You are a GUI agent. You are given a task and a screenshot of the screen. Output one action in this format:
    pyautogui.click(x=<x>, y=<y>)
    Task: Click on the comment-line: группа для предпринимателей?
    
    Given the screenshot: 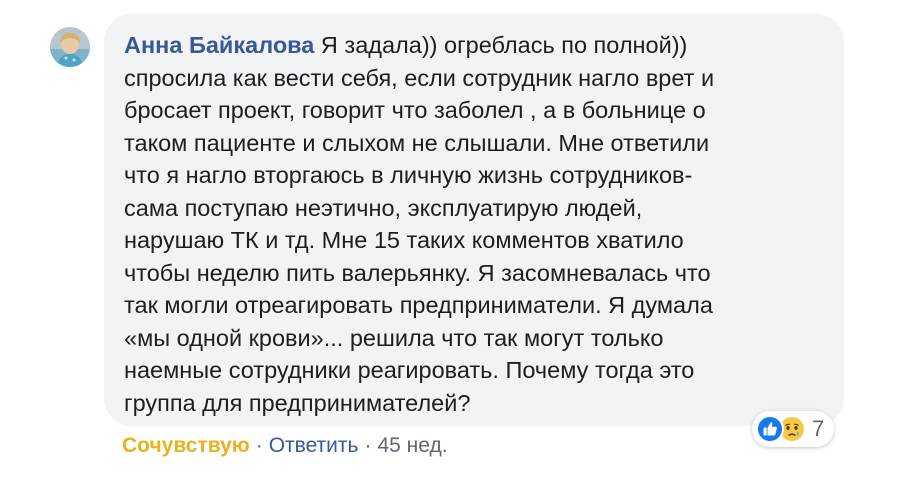 What is the action you would take?
    pyautogui.click(x=297, y=402)
    